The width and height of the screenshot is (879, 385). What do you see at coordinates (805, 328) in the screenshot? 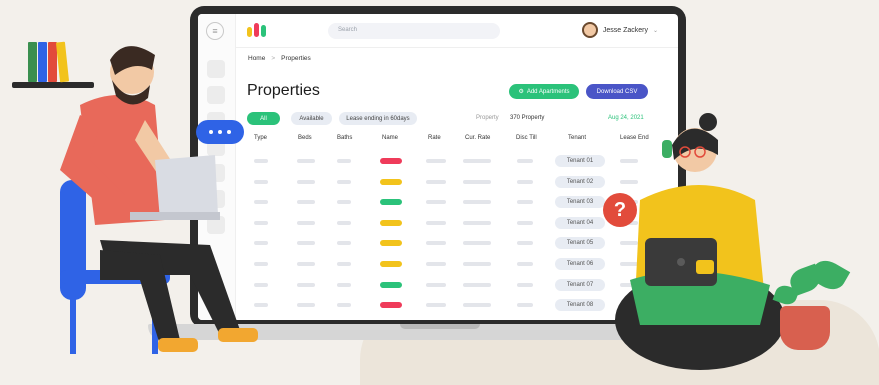
I see `plant-pot` at bounding box center [805, 328].